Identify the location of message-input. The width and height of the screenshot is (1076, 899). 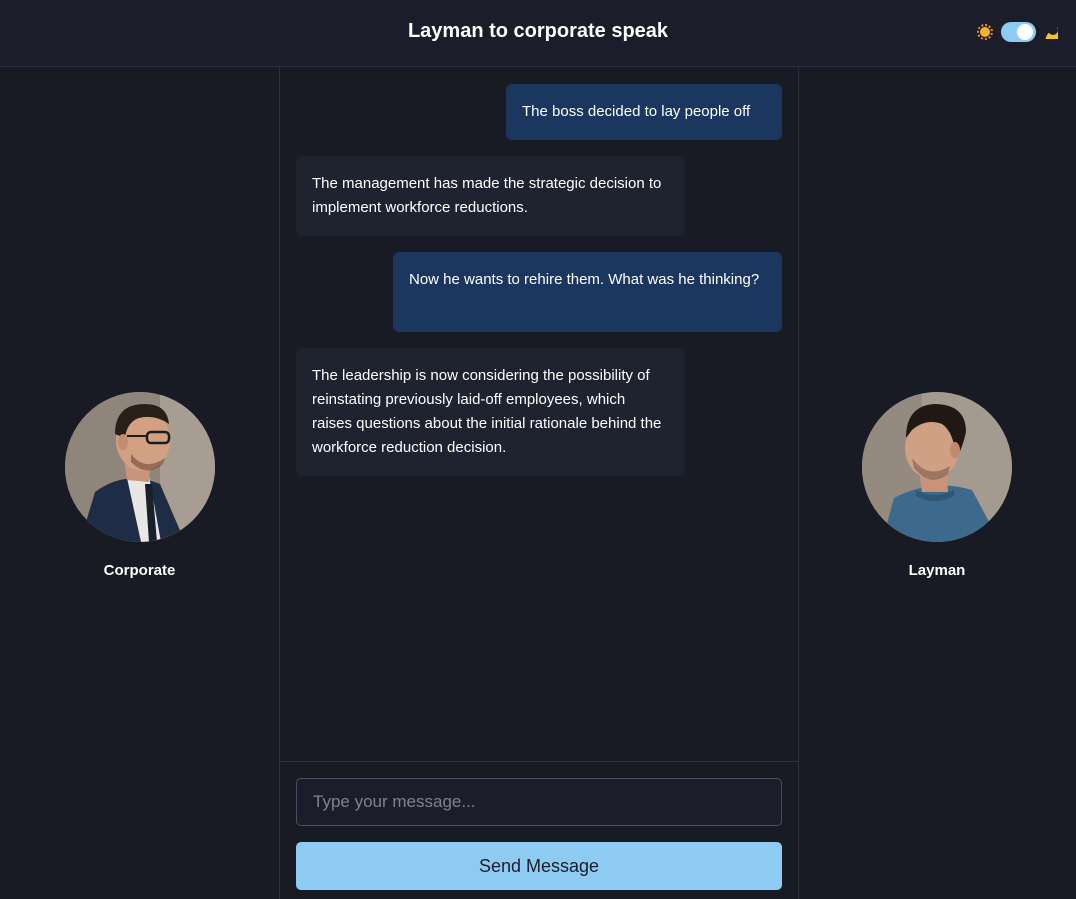
(539, 802).